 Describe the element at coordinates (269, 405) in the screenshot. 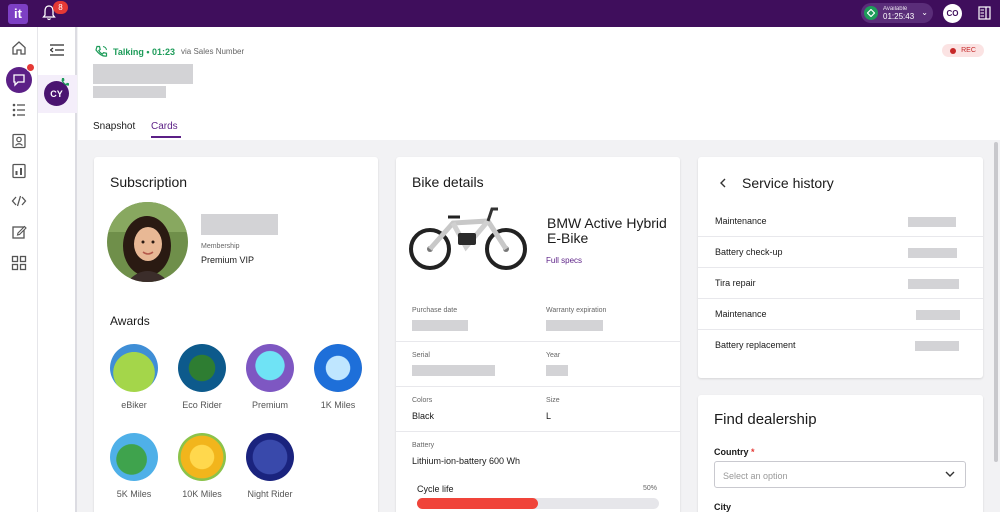

I see `award-label: Premium` at that location.